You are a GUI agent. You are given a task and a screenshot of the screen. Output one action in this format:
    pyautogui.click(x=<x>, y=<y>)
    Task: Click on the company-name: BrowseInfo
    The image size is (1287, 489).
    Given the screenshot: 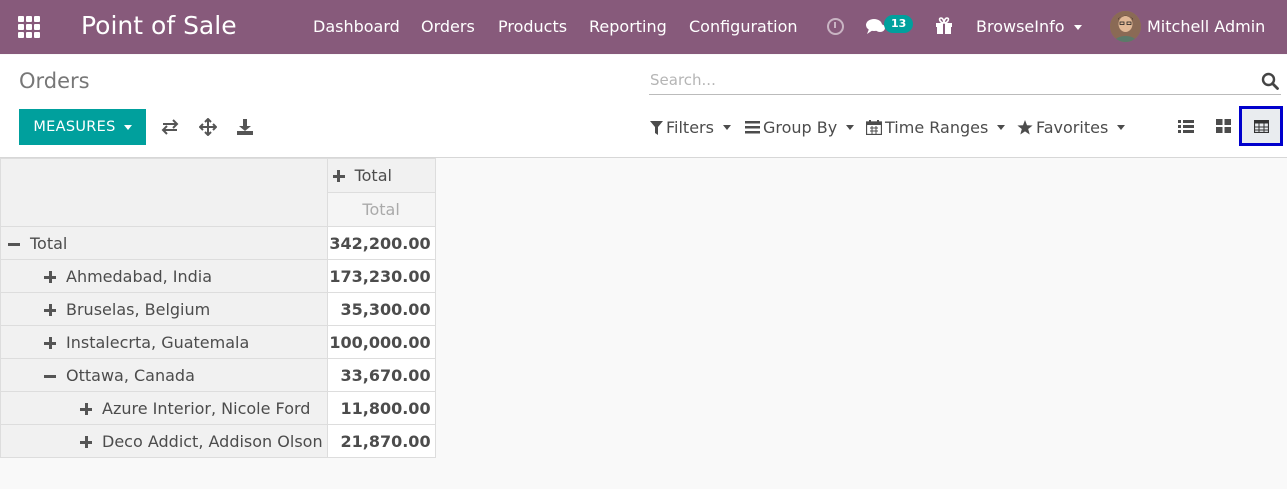 What is the action you would take?
    pyautogui.click(x=1020, y=26)
    